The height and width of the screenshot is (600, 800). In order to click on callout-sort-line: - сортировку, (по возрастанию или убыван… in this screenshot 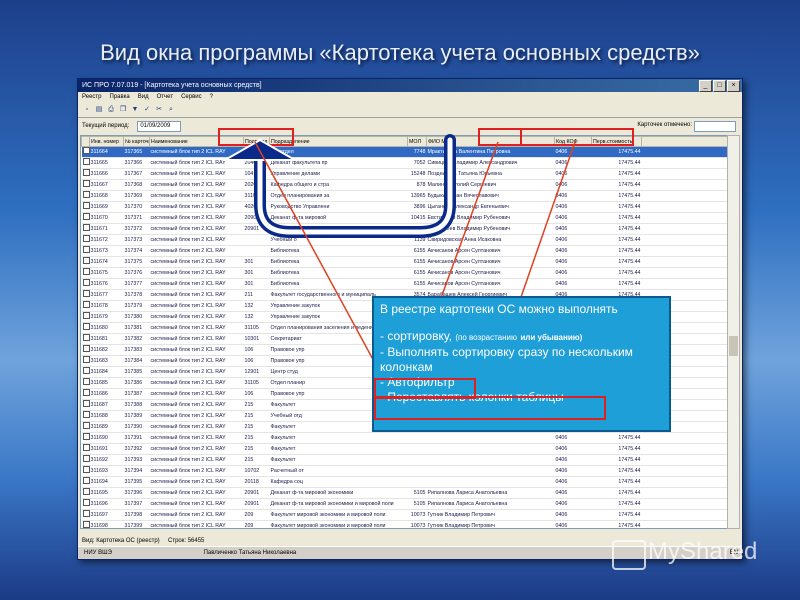, I will do `click(521, 337)`.